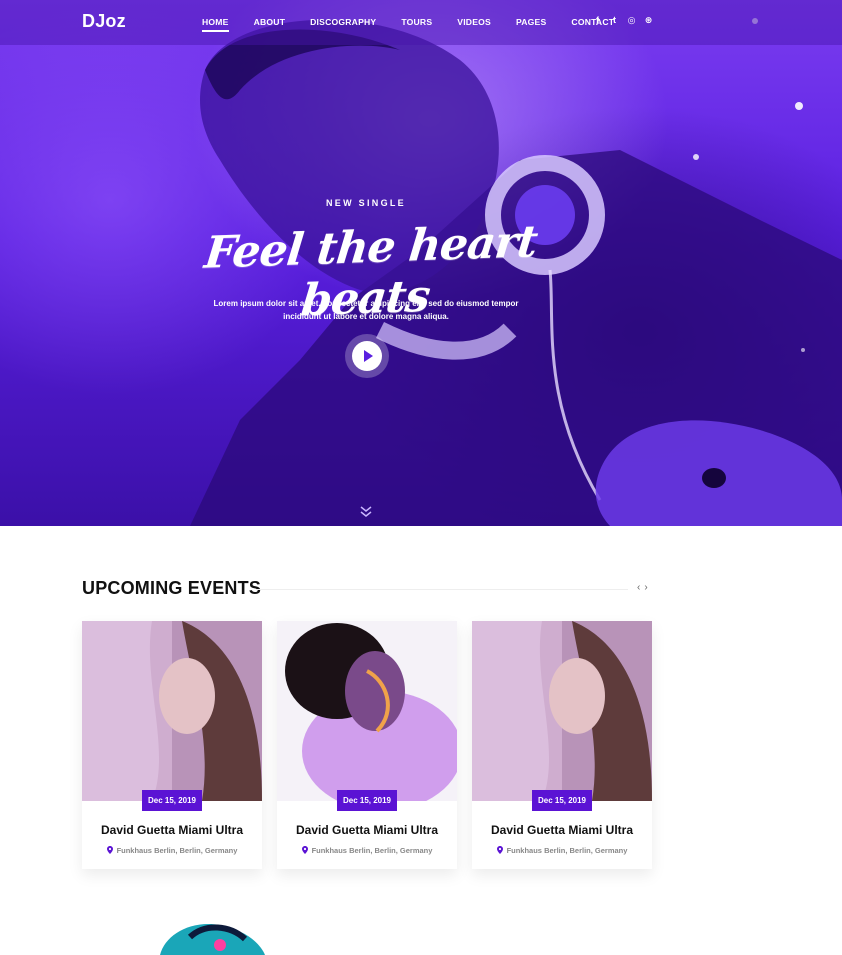 The height and width of the screenshot is (955, 842). Describe the element at coordinates (212, 939) in the screenshot. I see `partial-image` at that location.